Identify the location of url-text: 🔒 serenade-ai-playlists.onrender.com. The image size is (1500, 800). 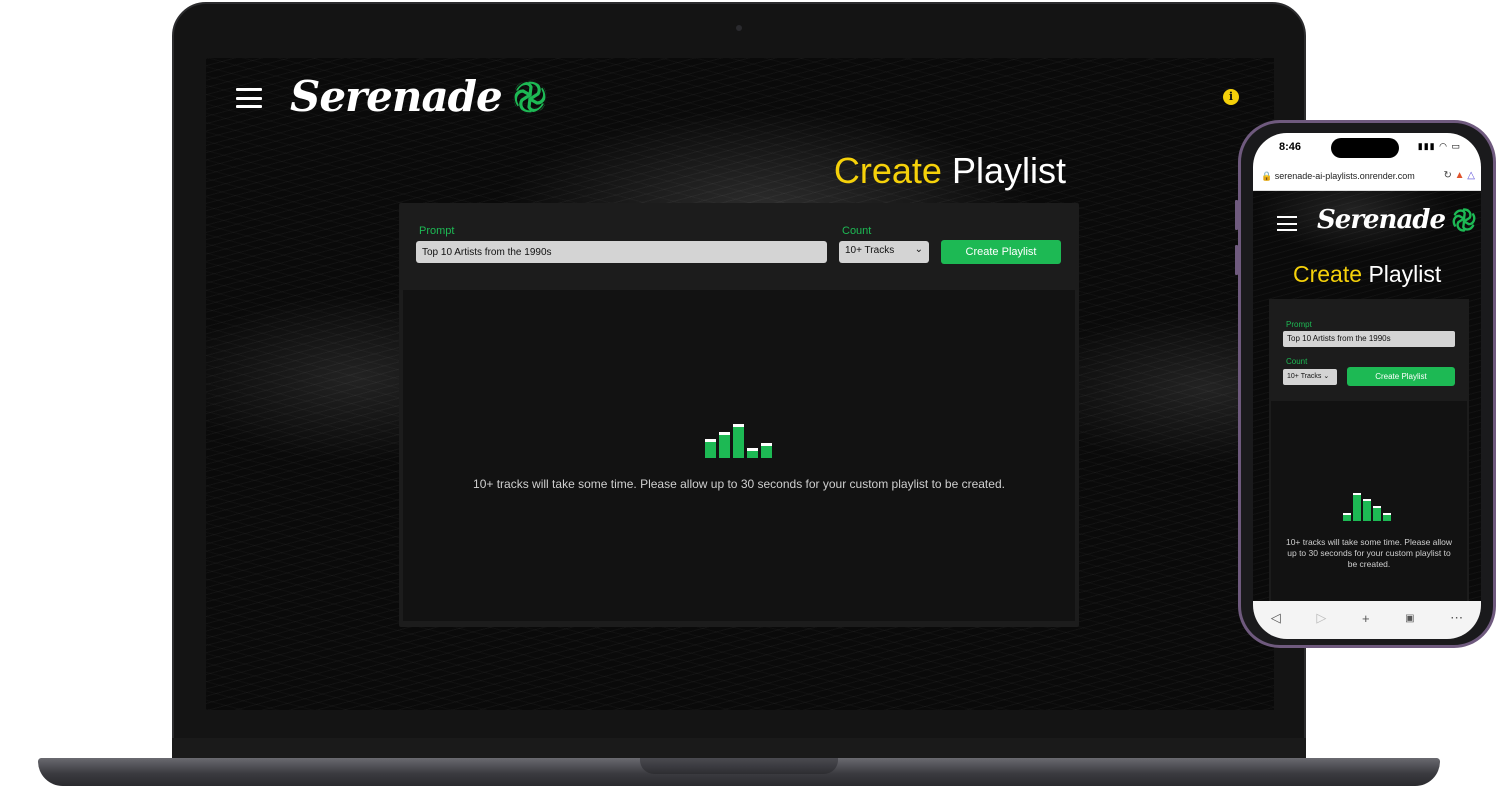
(1338, 176).